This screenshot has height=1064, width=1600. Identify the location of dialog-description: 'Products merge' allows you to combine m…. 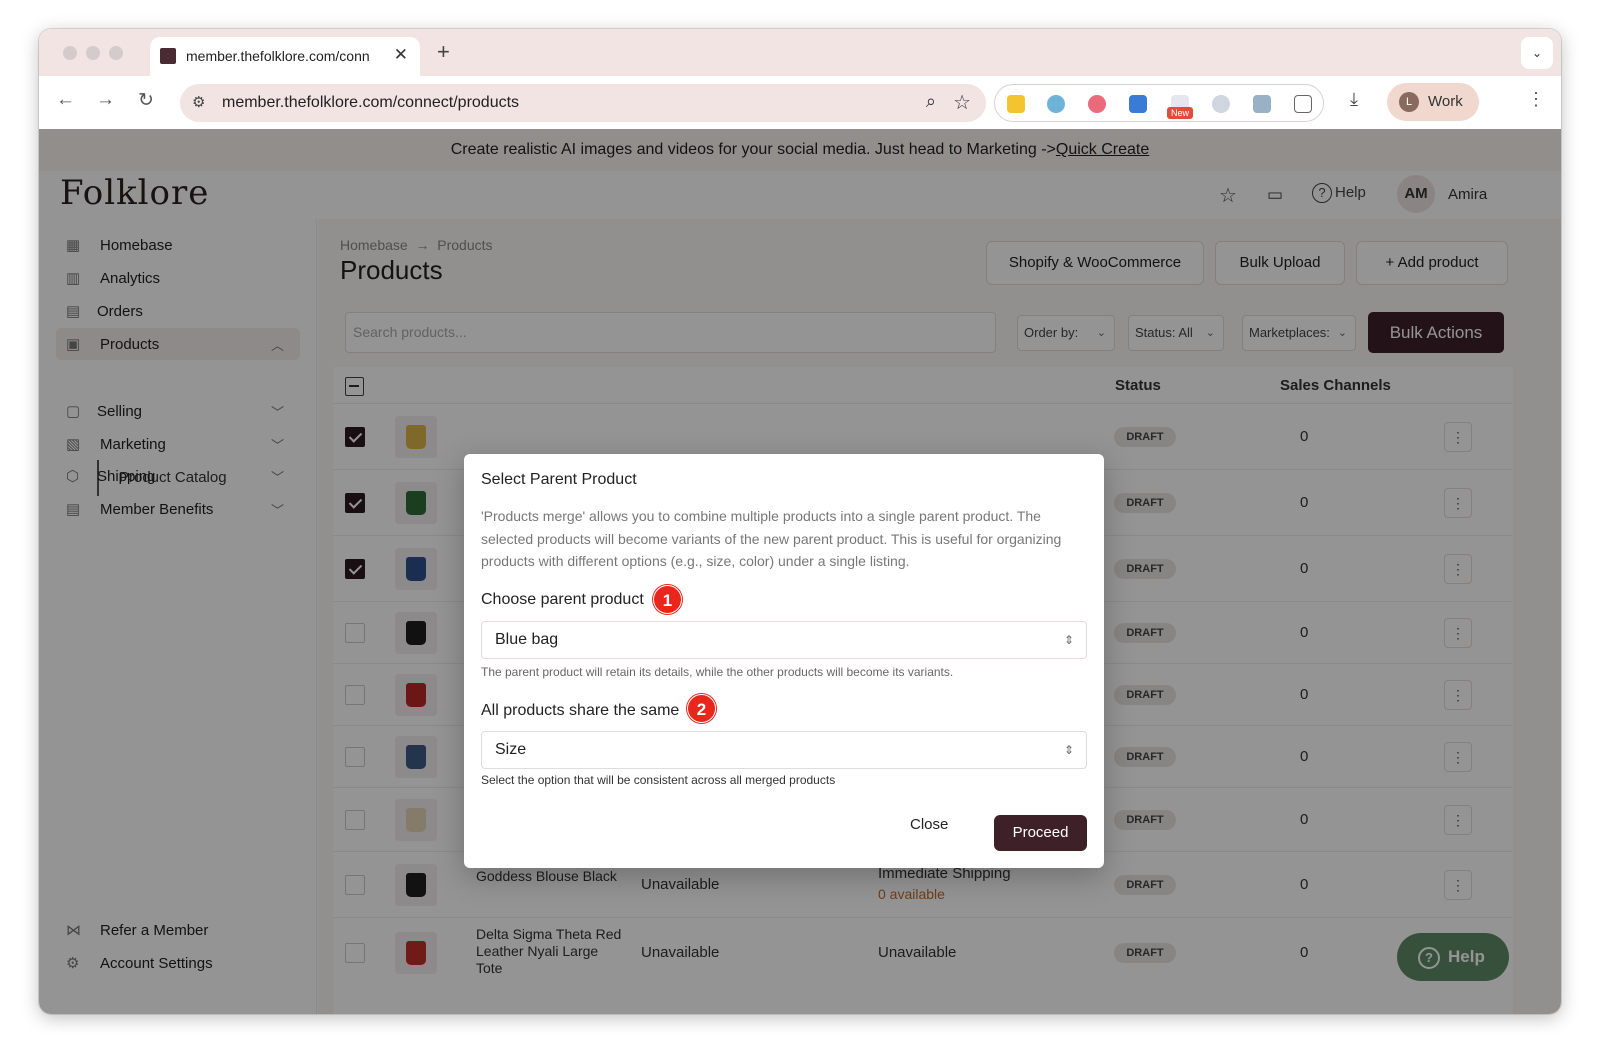
(771, 538).